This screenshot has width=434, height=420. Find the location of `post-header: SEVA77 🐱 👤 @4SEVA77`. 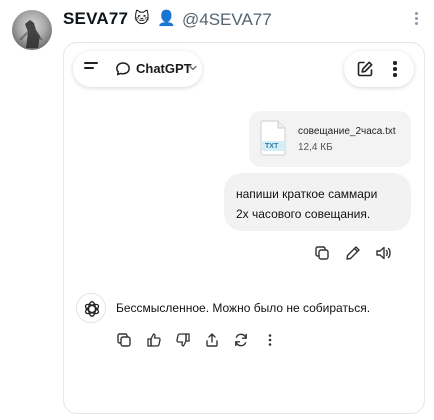

post-header: SEVA77 🐱 👤 @4SEVA77 is located at coordinates (217, 25).